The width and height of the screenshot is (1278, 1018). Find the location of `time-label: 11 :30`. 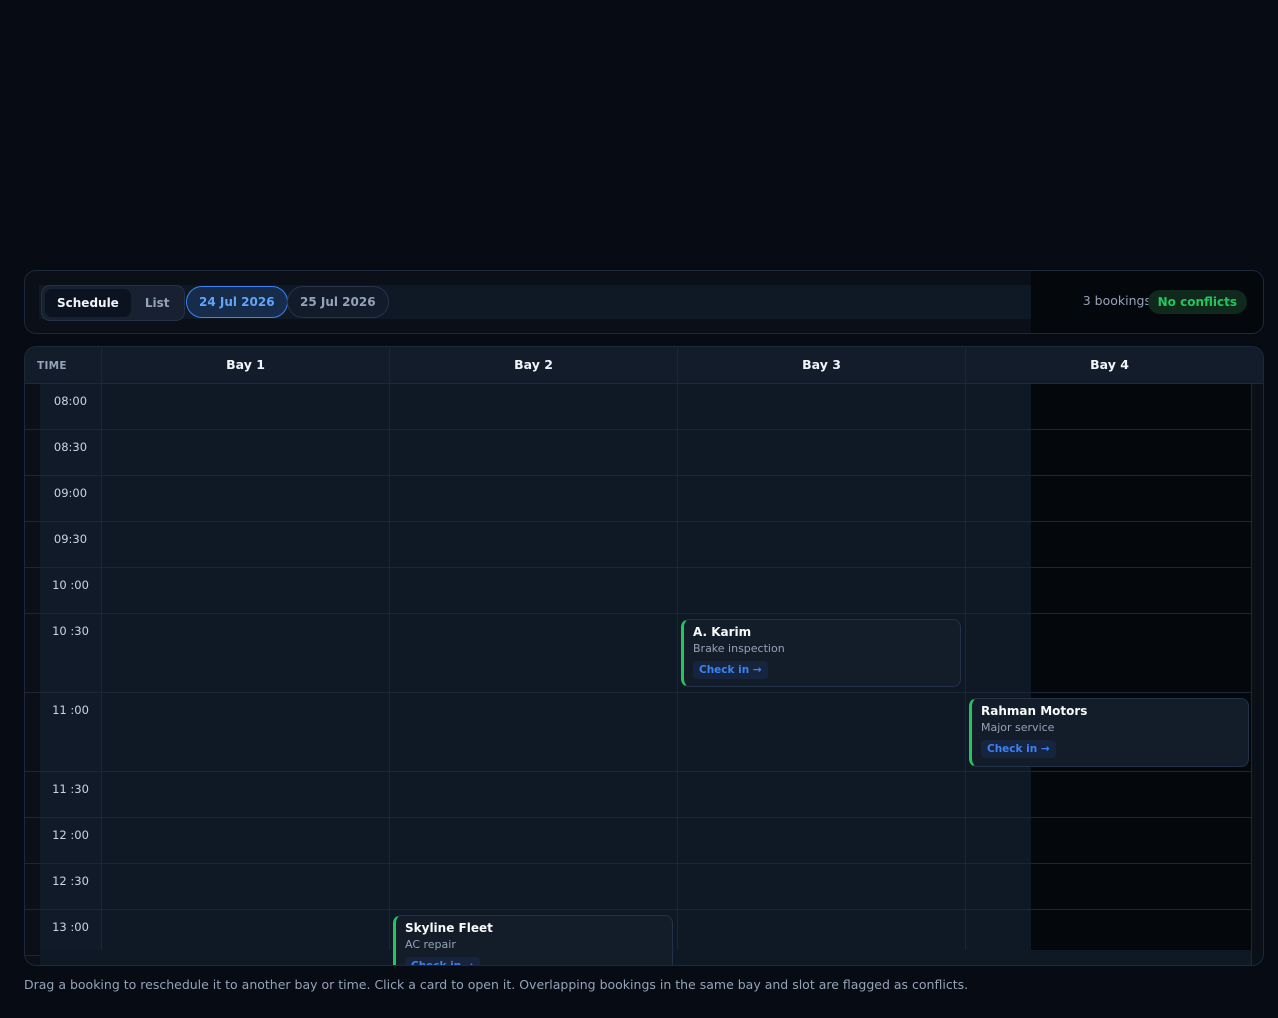

time-label: 11 :30 is located at coordinates (70, 794).